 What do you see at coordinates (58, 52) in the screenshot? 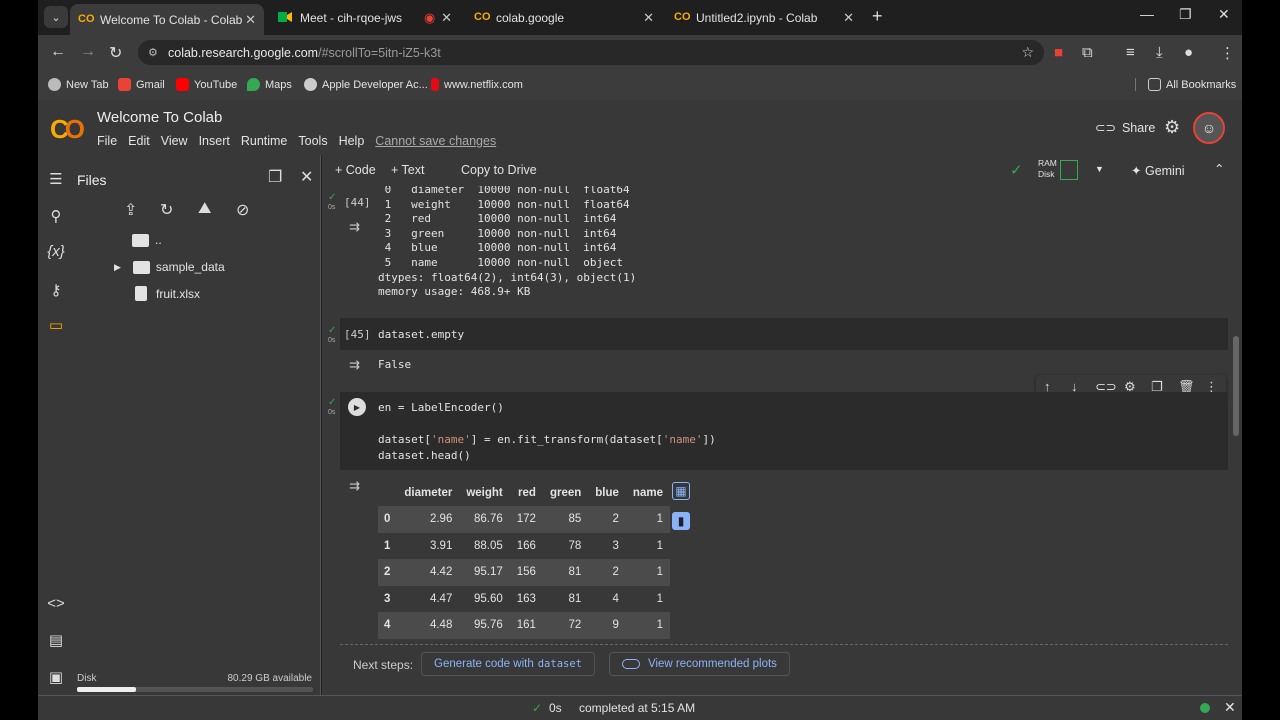
I see `back-icon: ←` at bounding box center [58, 52].